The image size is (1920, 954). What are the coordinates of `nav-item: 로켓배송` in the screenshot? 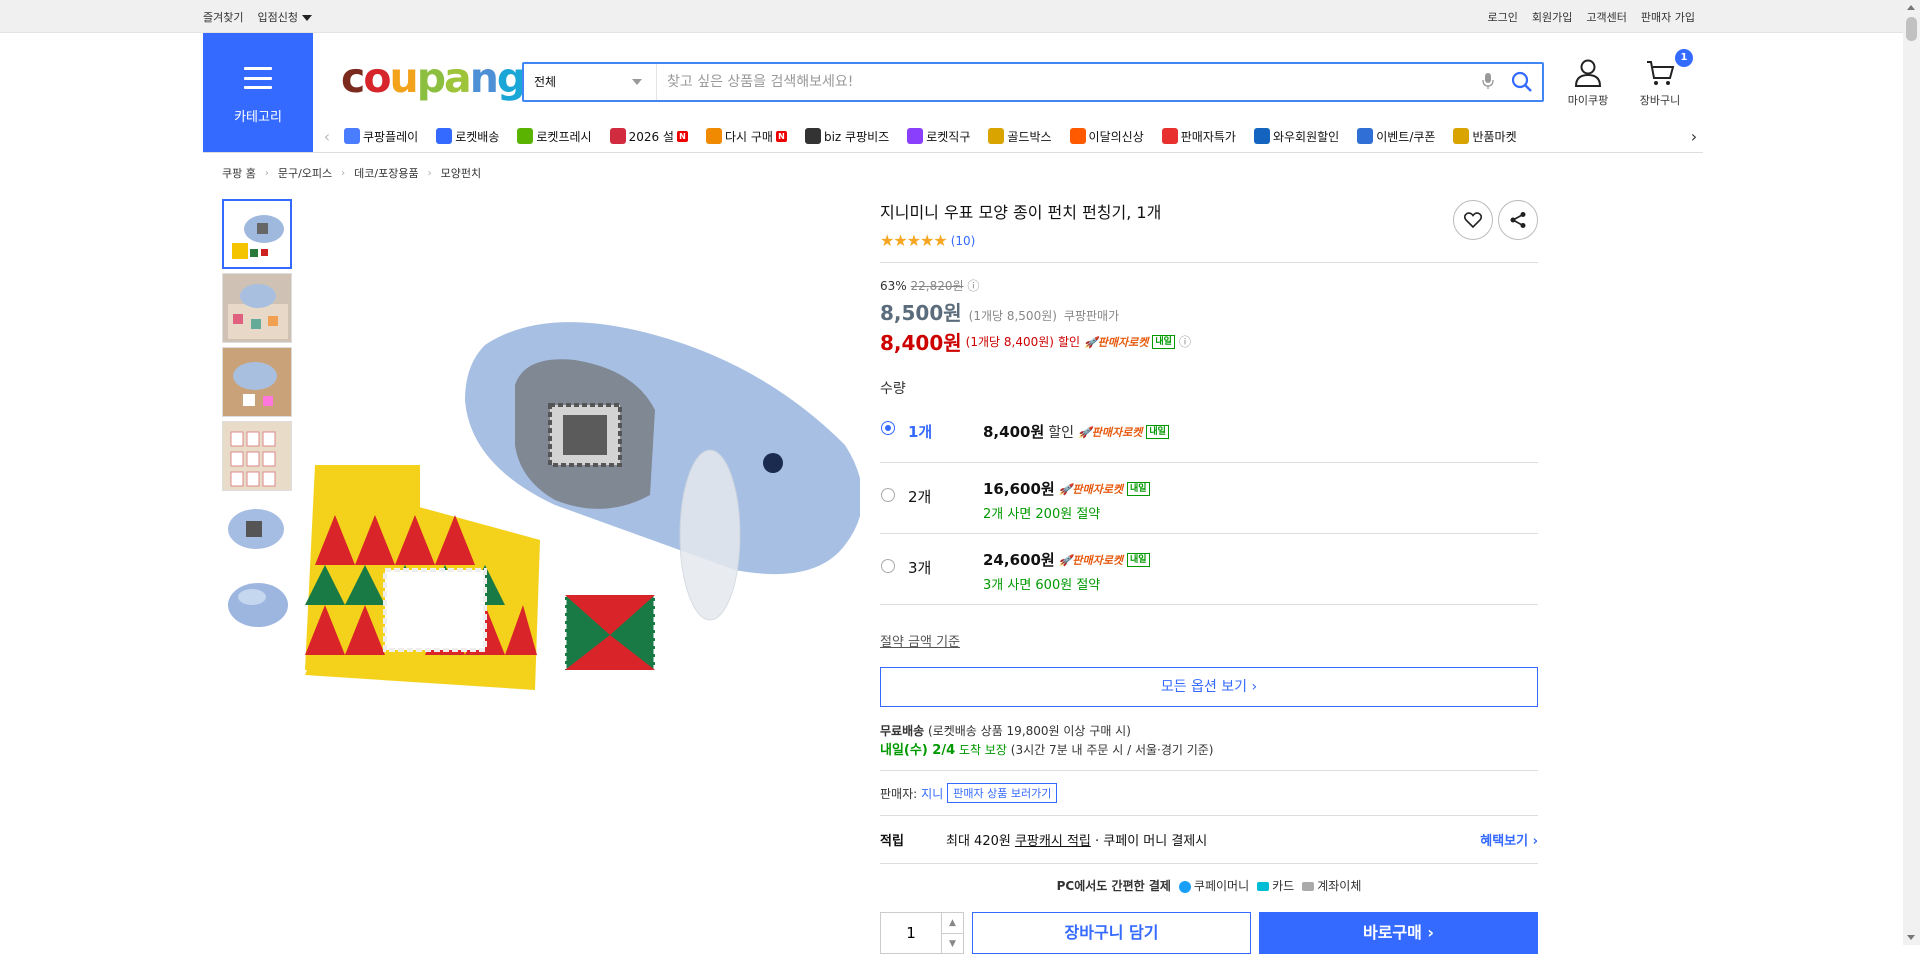 It's located at (467, 136).